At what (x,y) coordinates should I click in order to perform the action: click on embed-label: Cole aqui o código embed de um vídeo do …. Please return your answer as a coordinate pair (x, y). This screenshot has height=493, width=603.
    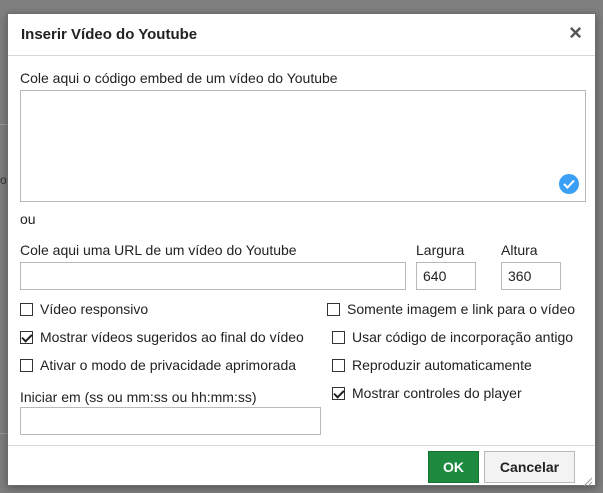
    Looking at the image, I should click on (179, 78).